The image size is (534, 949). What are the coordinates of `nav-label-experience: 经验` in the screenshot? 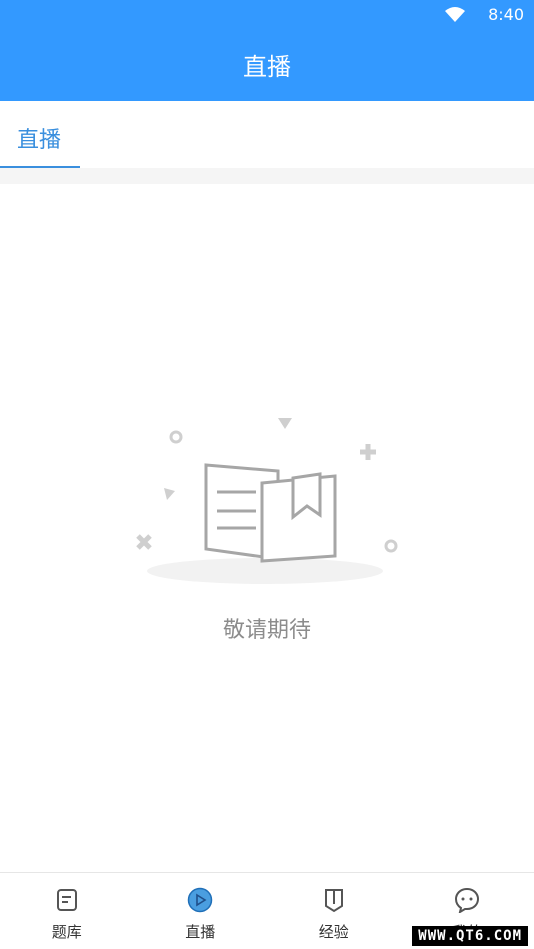 It's located at (333, 932).